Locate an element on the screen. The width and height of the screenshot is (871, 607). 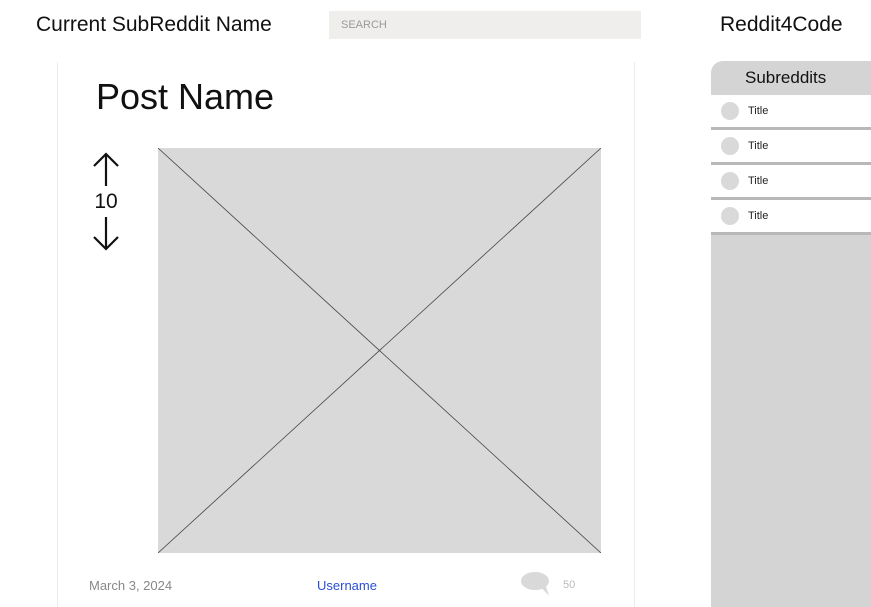
up-arrow-icon is located at coordinates (106, 169).